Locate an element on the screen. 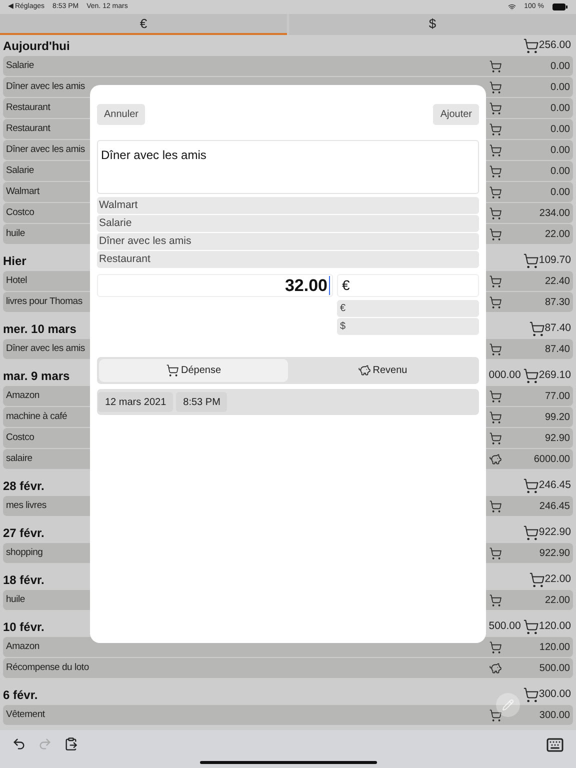 This screenshot has width=576, height=768. transaction-amount: 500.00 is located at coordinates (554, 669).